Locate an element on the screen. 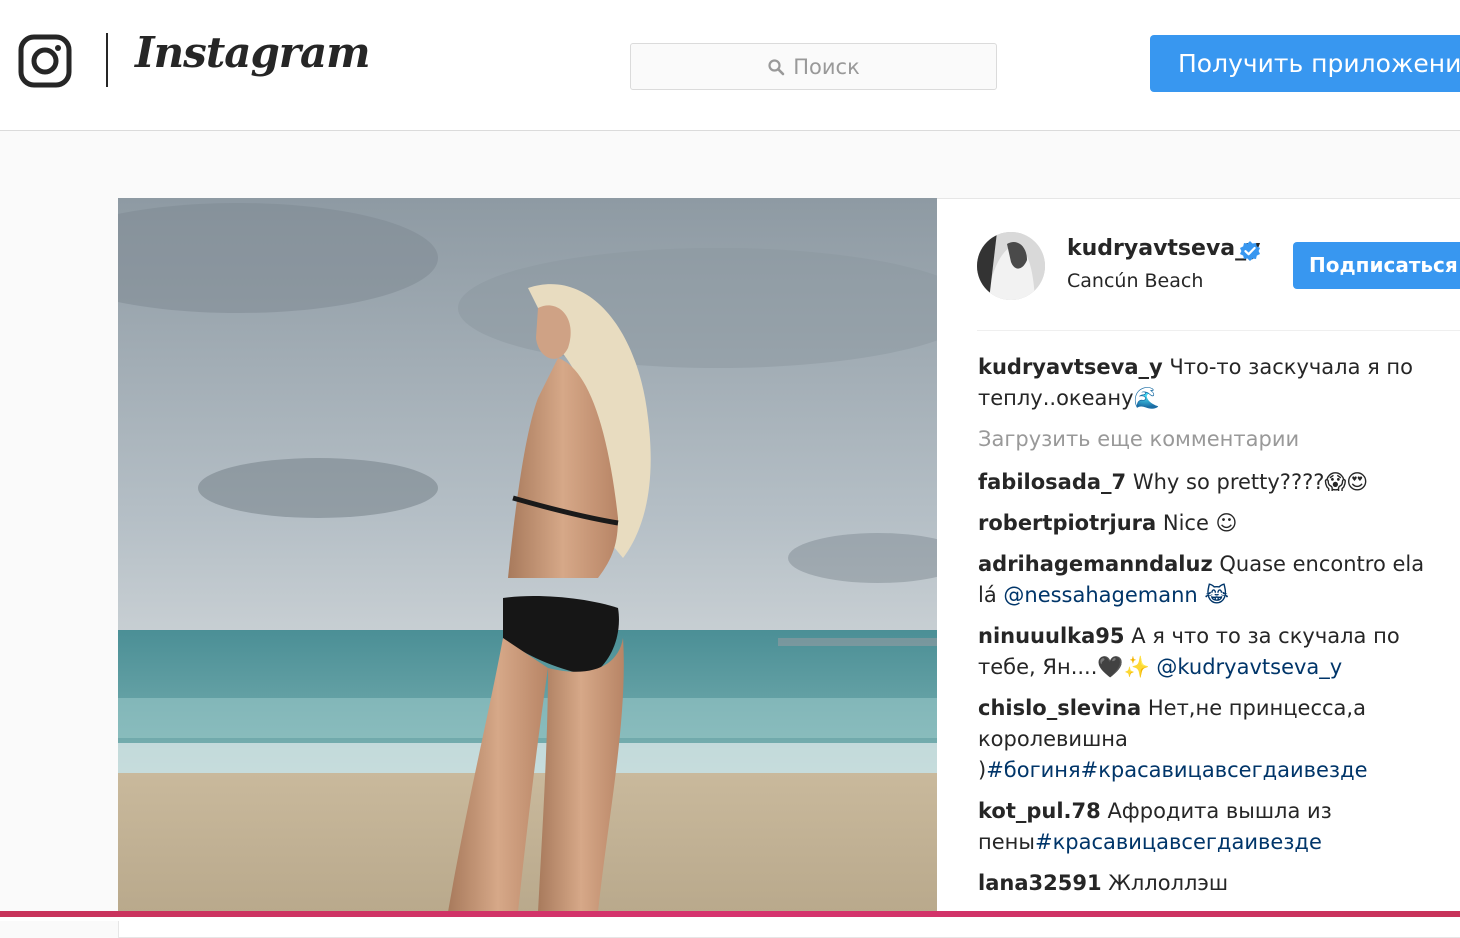  search-icon is located at coordinates (776, 66).